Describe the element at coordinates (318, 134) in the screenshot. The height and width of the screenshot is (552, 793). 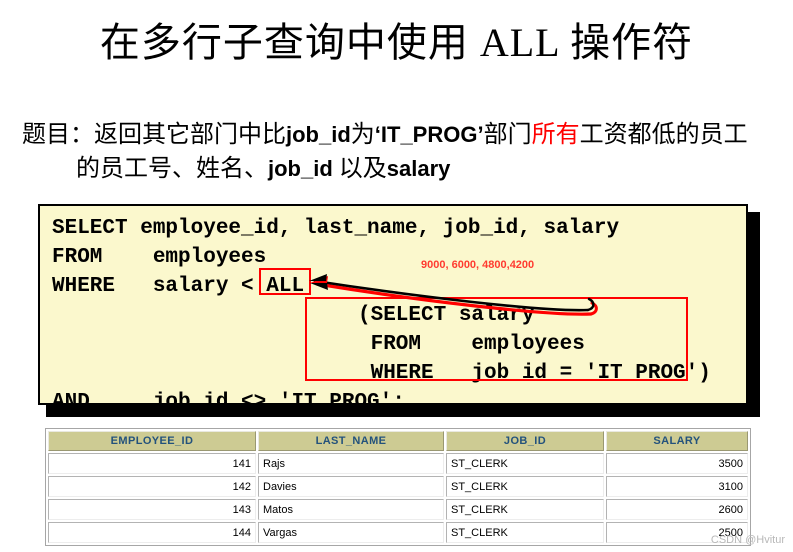
I see `question-code-job-id: job_id` at that location.